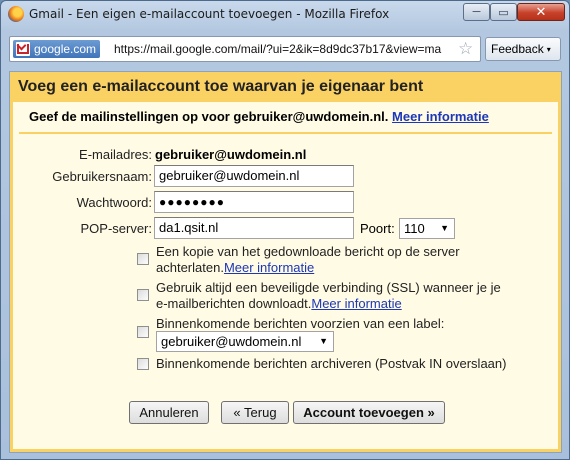 The image size is (570, 460). What do you see at coordinates (427, 228) in the screenshot?
I see `port-select: 110 ▼` at bounding box center [427, 228].